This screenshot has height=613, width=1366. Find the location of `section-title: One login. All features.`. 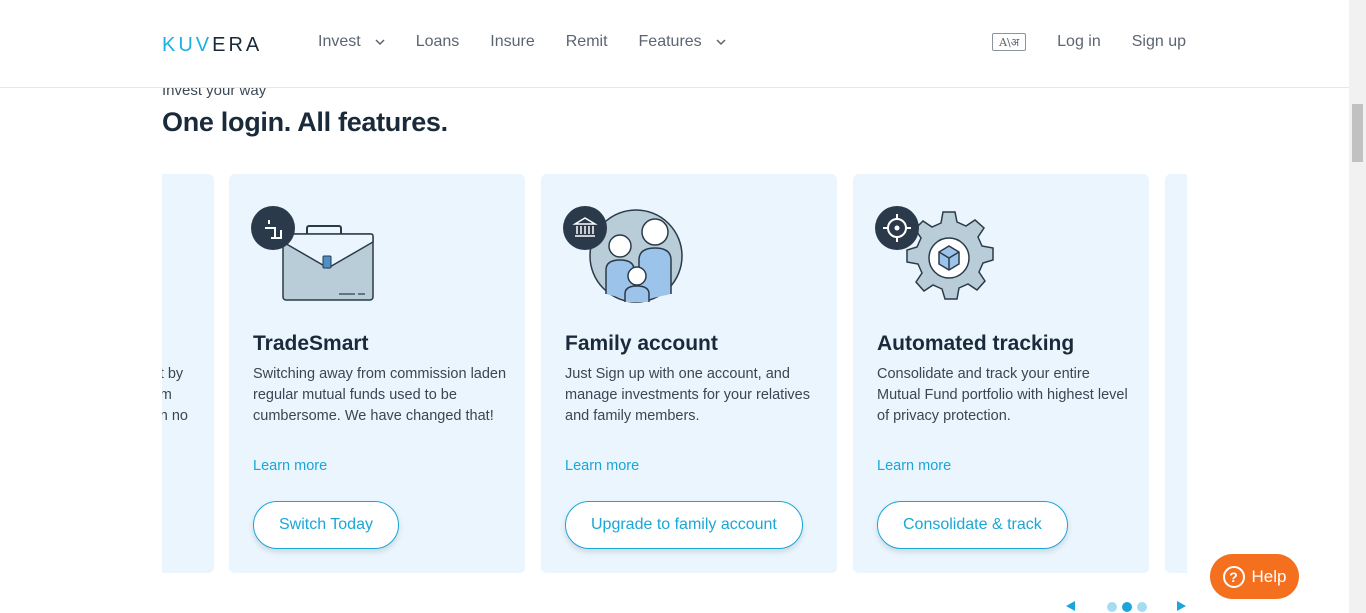

section-title: One login. All features. is located at coordinates (305, 122).